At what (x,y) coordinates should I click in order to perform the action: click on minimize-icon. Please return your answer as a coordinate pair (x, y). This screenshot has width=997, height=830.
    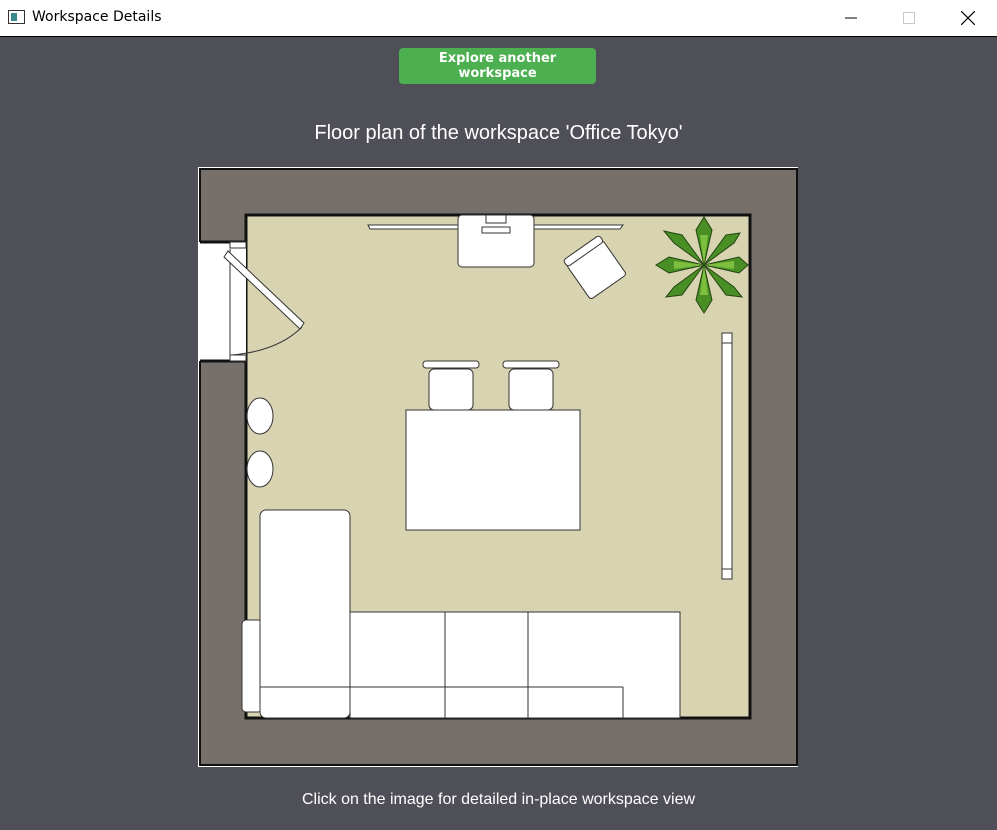
    Looking at the image, I should click on (851, 18).